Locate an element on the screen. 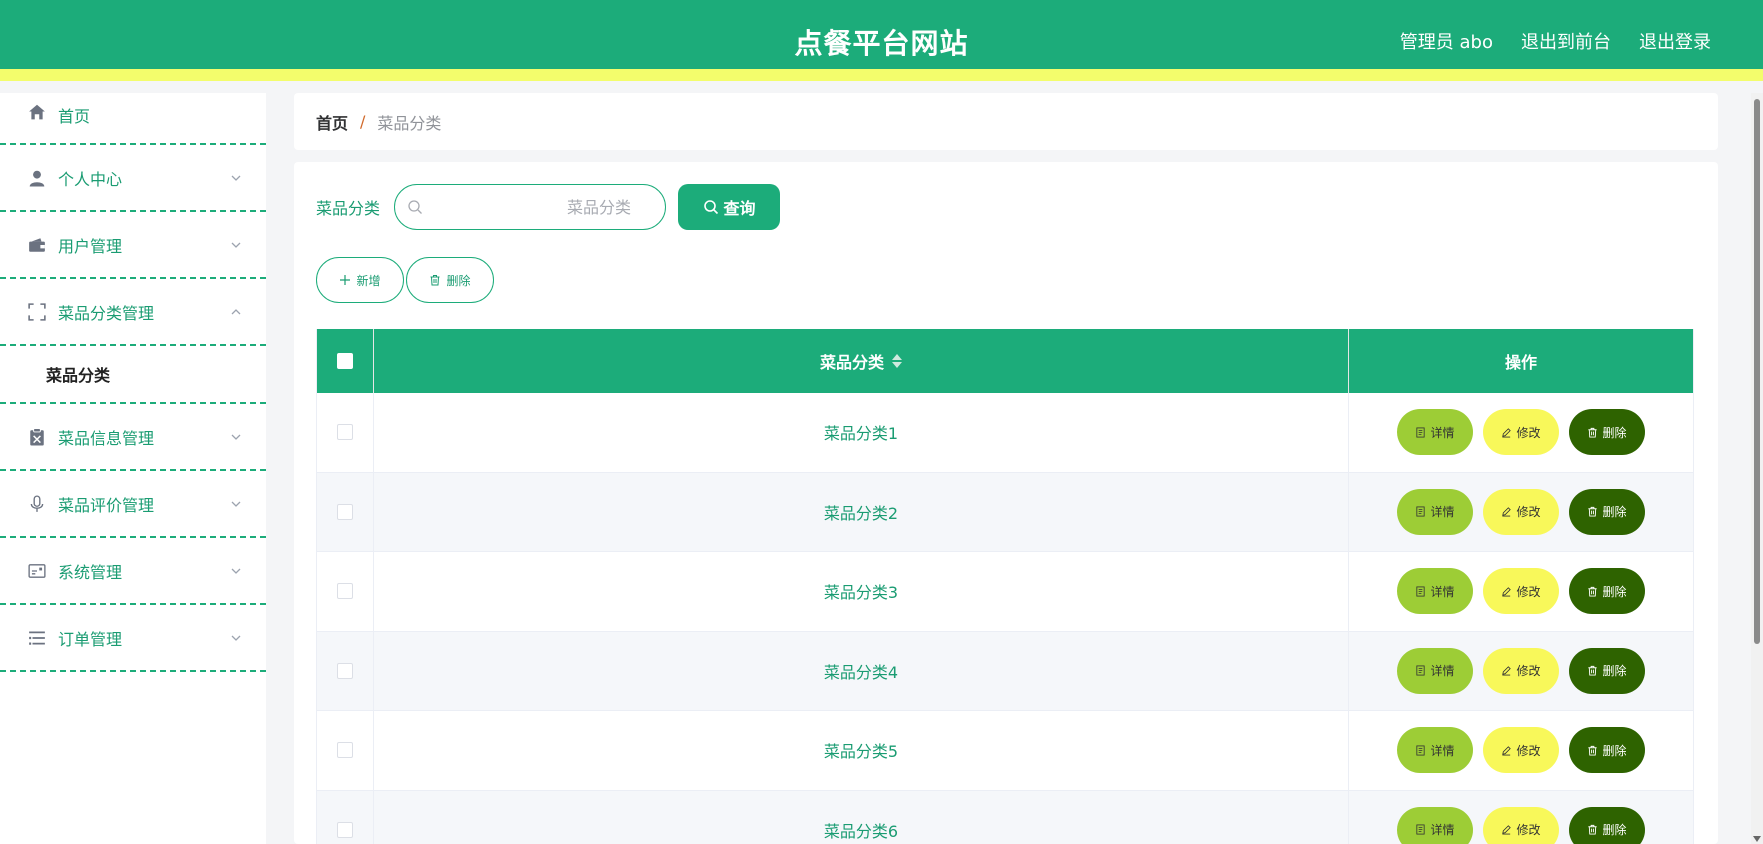  category-name: 菜品分类3 is located at coordinates (861, 593).